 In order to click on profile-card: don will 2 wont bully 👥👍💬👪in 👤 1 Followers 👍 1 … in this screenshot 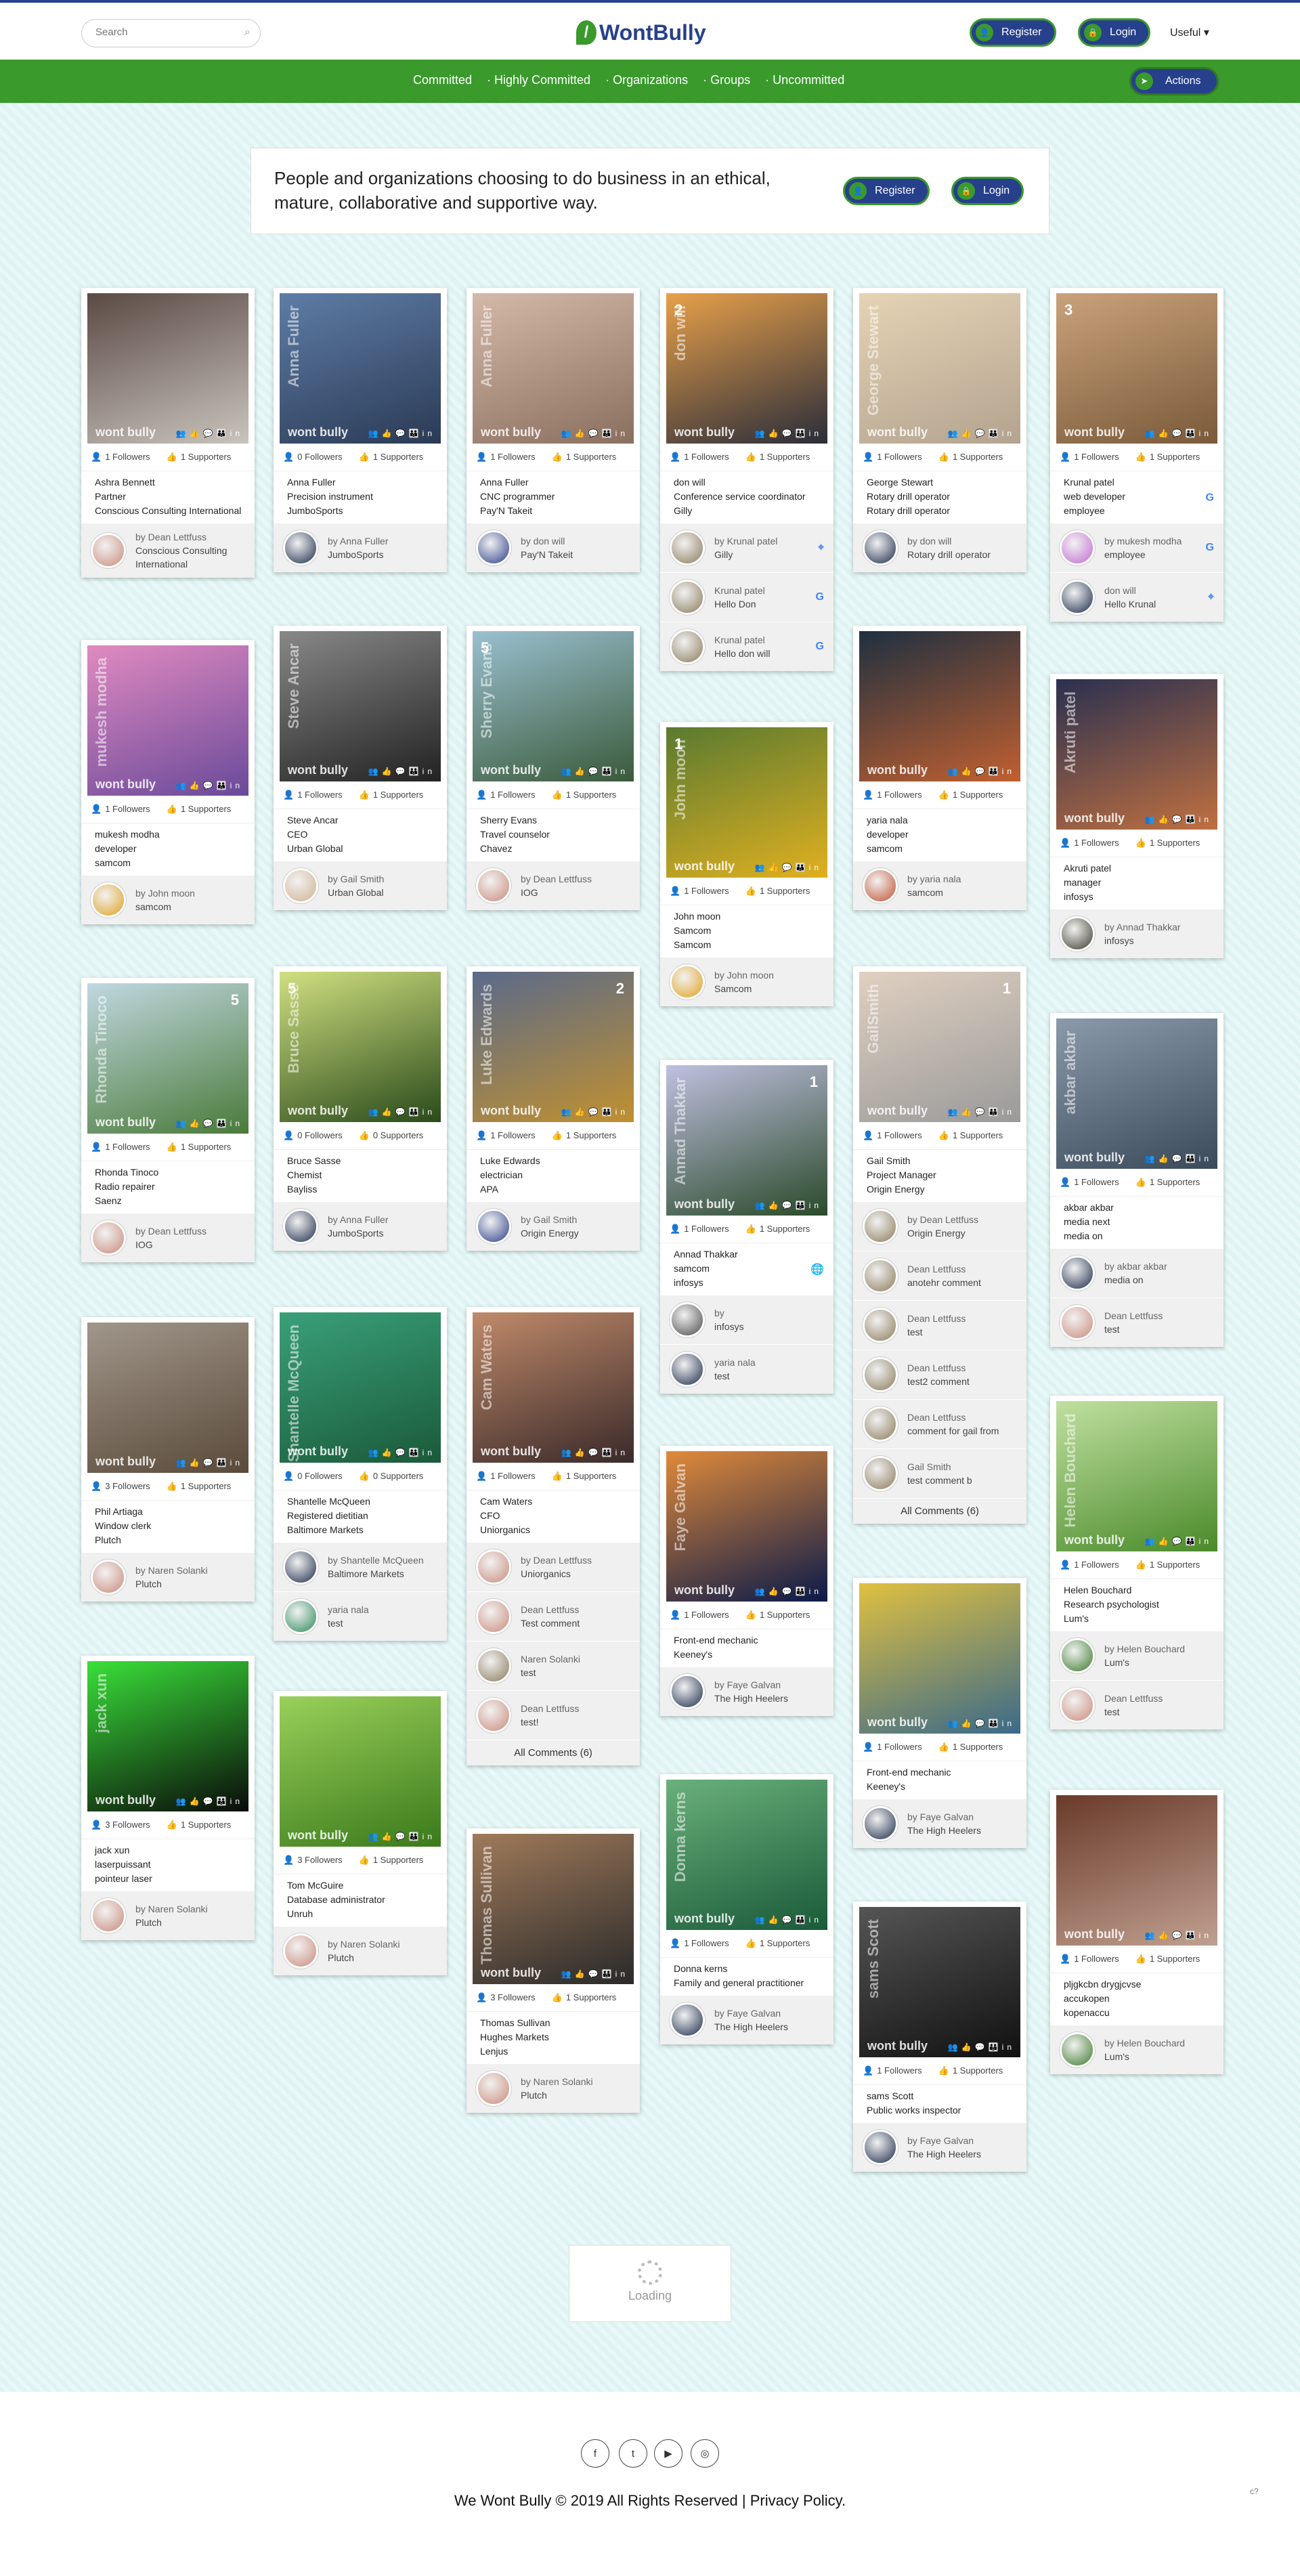, I will do `click(747, 479)`.